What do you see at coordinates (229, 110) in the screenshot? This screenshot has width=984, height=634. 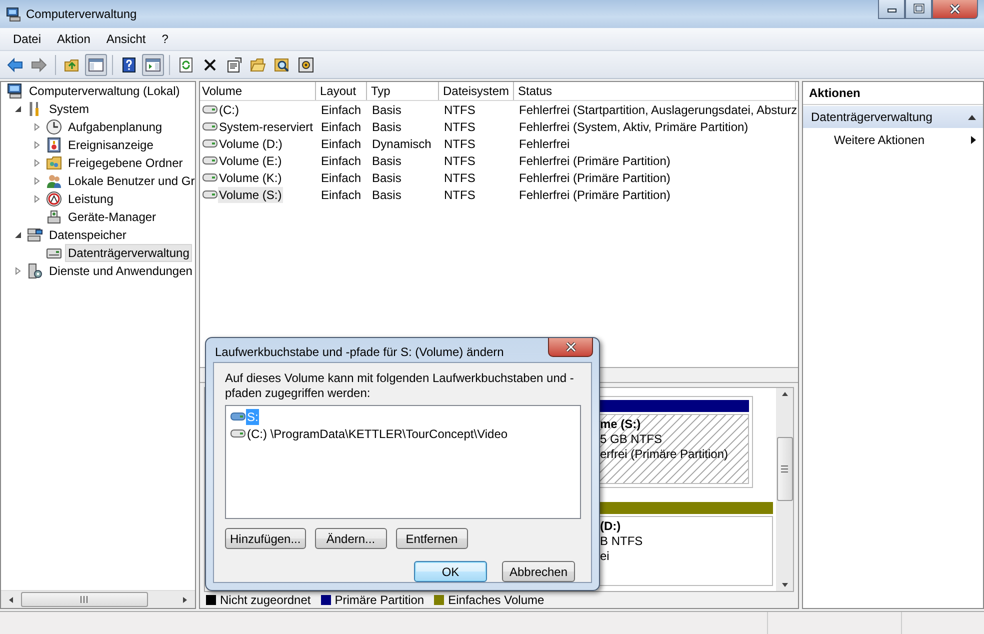 I see `table-cell: (C:)` at bounding box center [229, 110].